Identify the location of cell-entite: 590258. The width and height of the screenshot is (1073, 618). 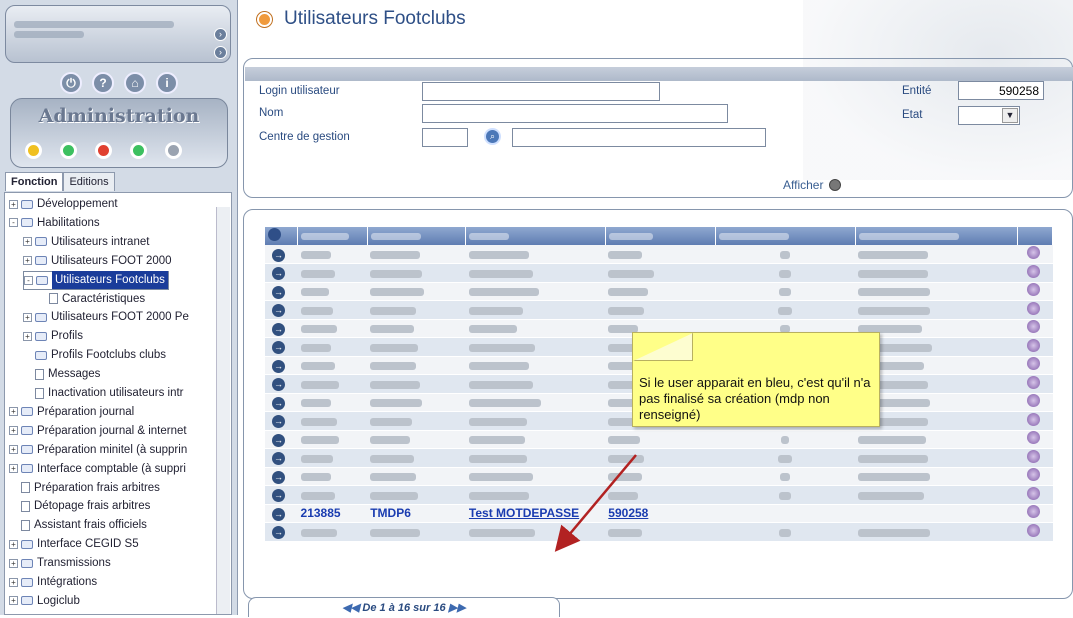
(628, 513).